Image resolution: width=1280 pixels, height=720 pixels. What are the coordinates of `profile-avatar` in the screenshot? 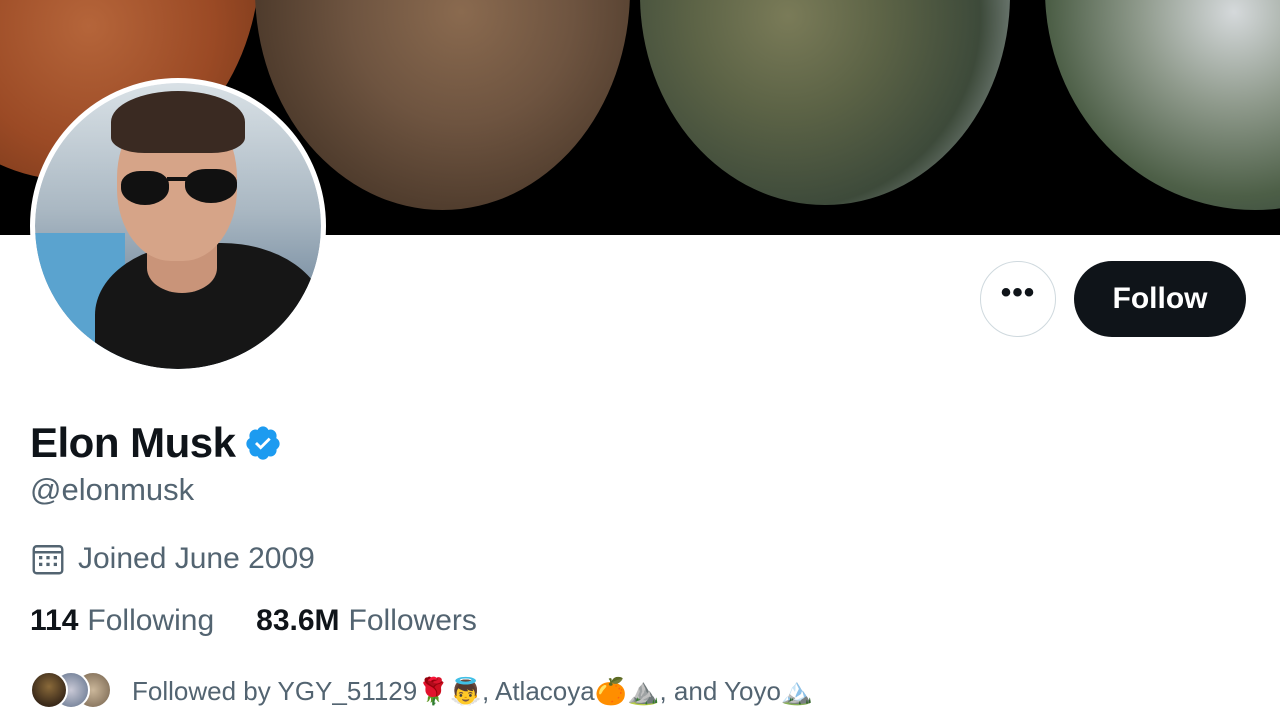 It's located at (178, 226).